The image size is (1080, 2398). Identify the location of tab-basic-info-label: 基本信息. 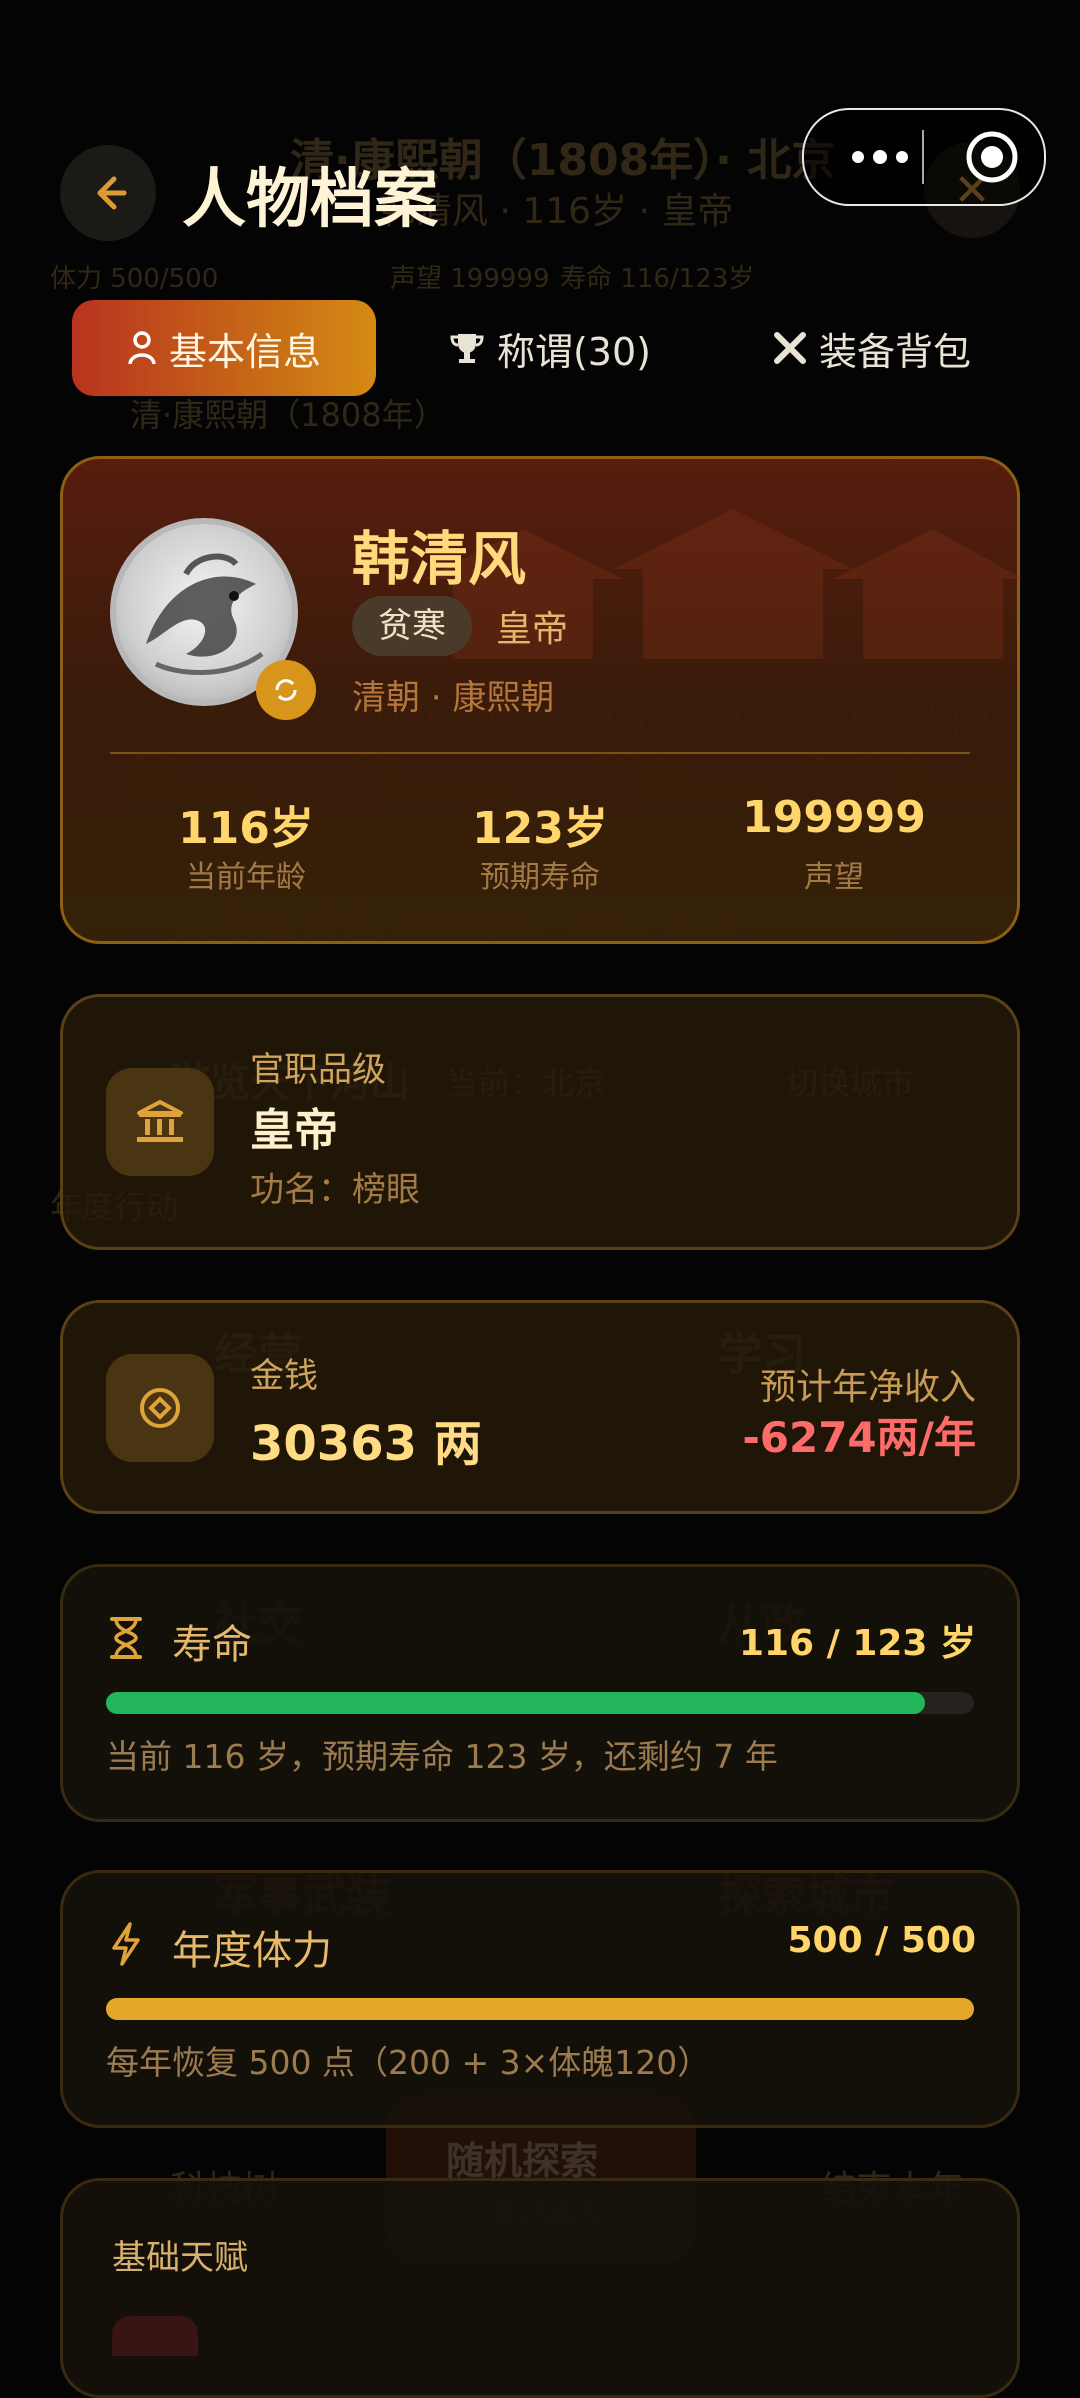
(244, 351).